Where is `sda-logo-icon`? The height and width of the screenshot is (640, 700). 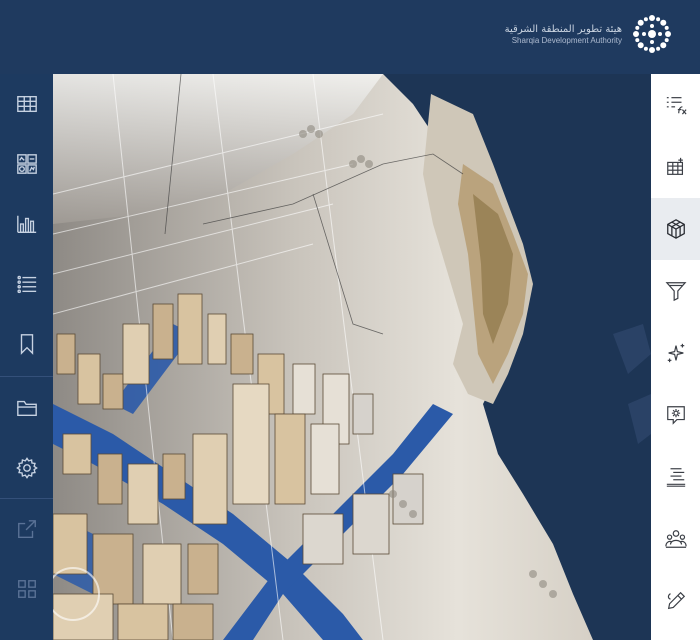
sda-logo-icon is located at coordinates (652, 34).